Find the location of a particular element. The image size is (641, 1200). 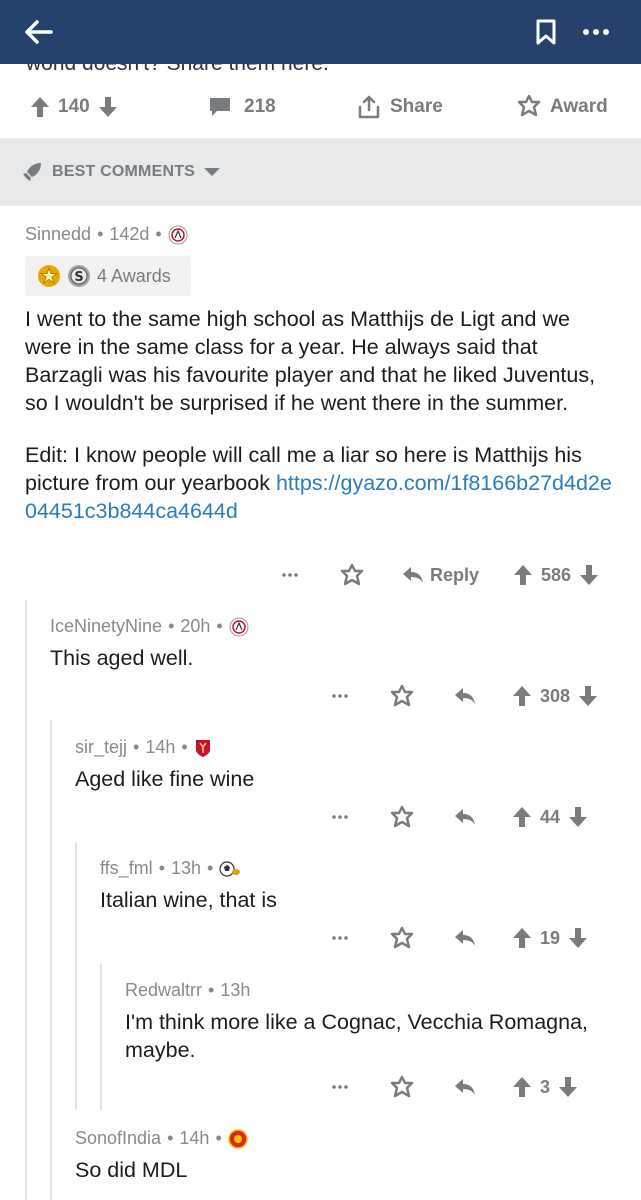

more-options-button is located at coordinates (596, 32).